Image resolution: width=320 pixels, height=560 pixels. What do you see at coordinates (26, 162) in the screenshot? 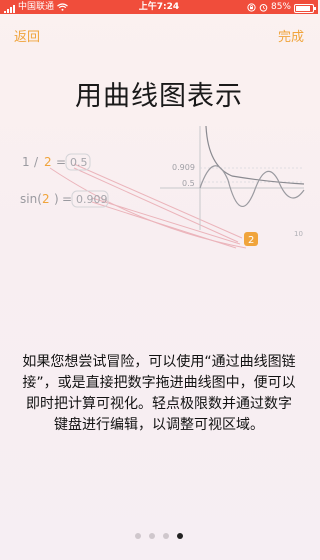
I see `eq1-numerator: 1` at bounding box center [26, 162].